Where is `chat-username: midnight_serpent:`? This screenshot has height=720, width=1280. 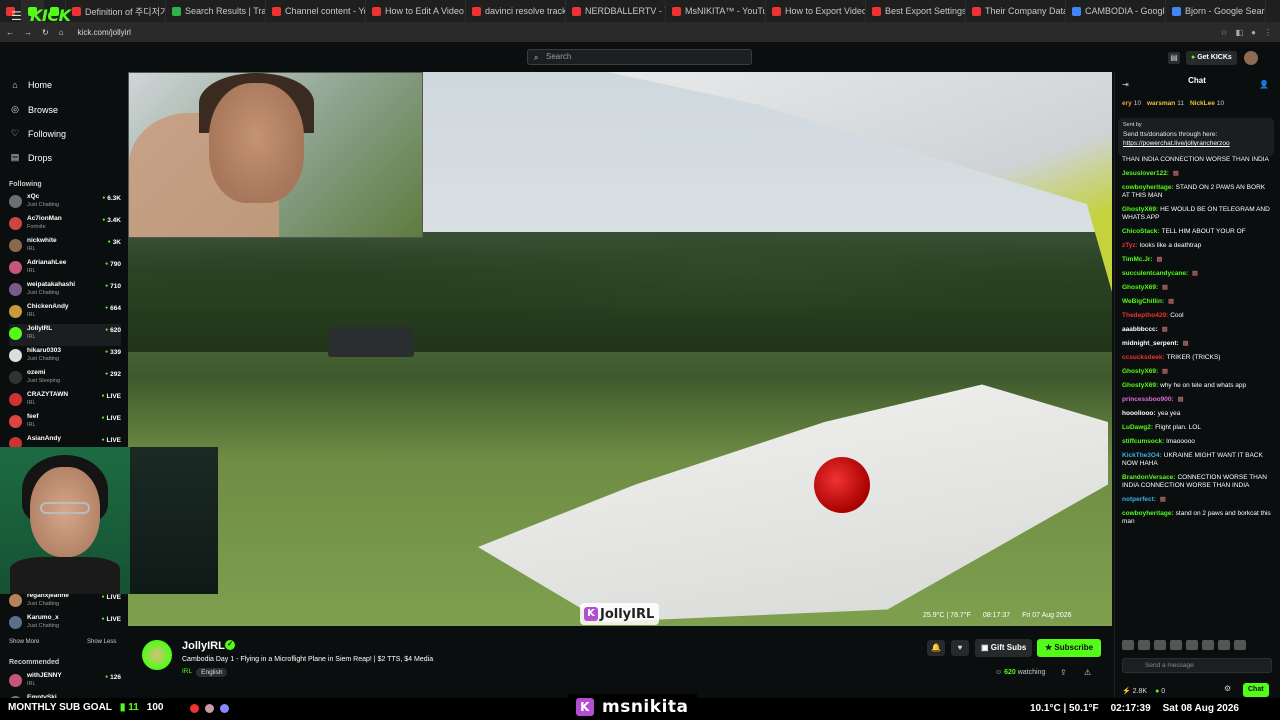 chat-username: midnight_serpent: is located at coordinates (1150, 343).